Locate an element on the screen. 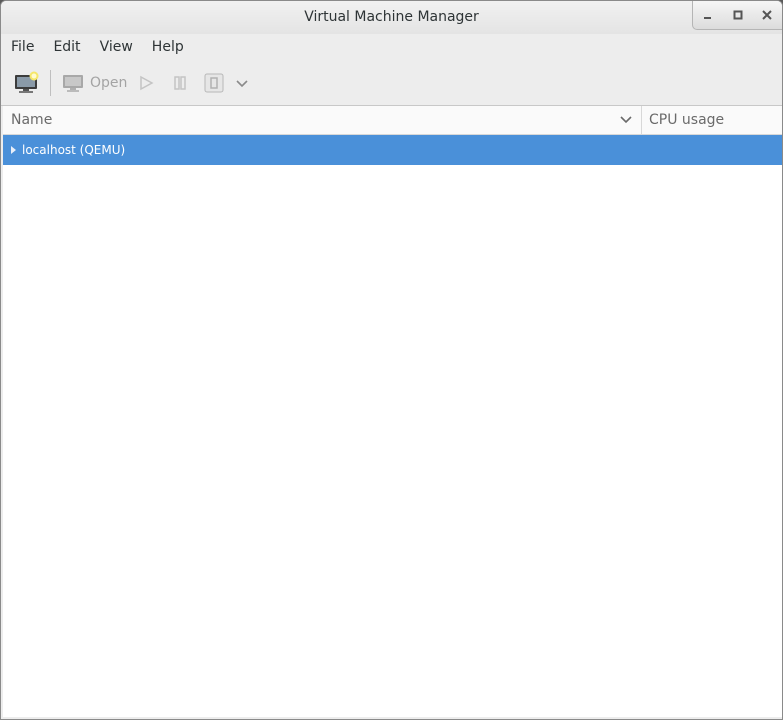 This screenshot has height=720, width=783. close-icon is located at coordinates (767, 15).